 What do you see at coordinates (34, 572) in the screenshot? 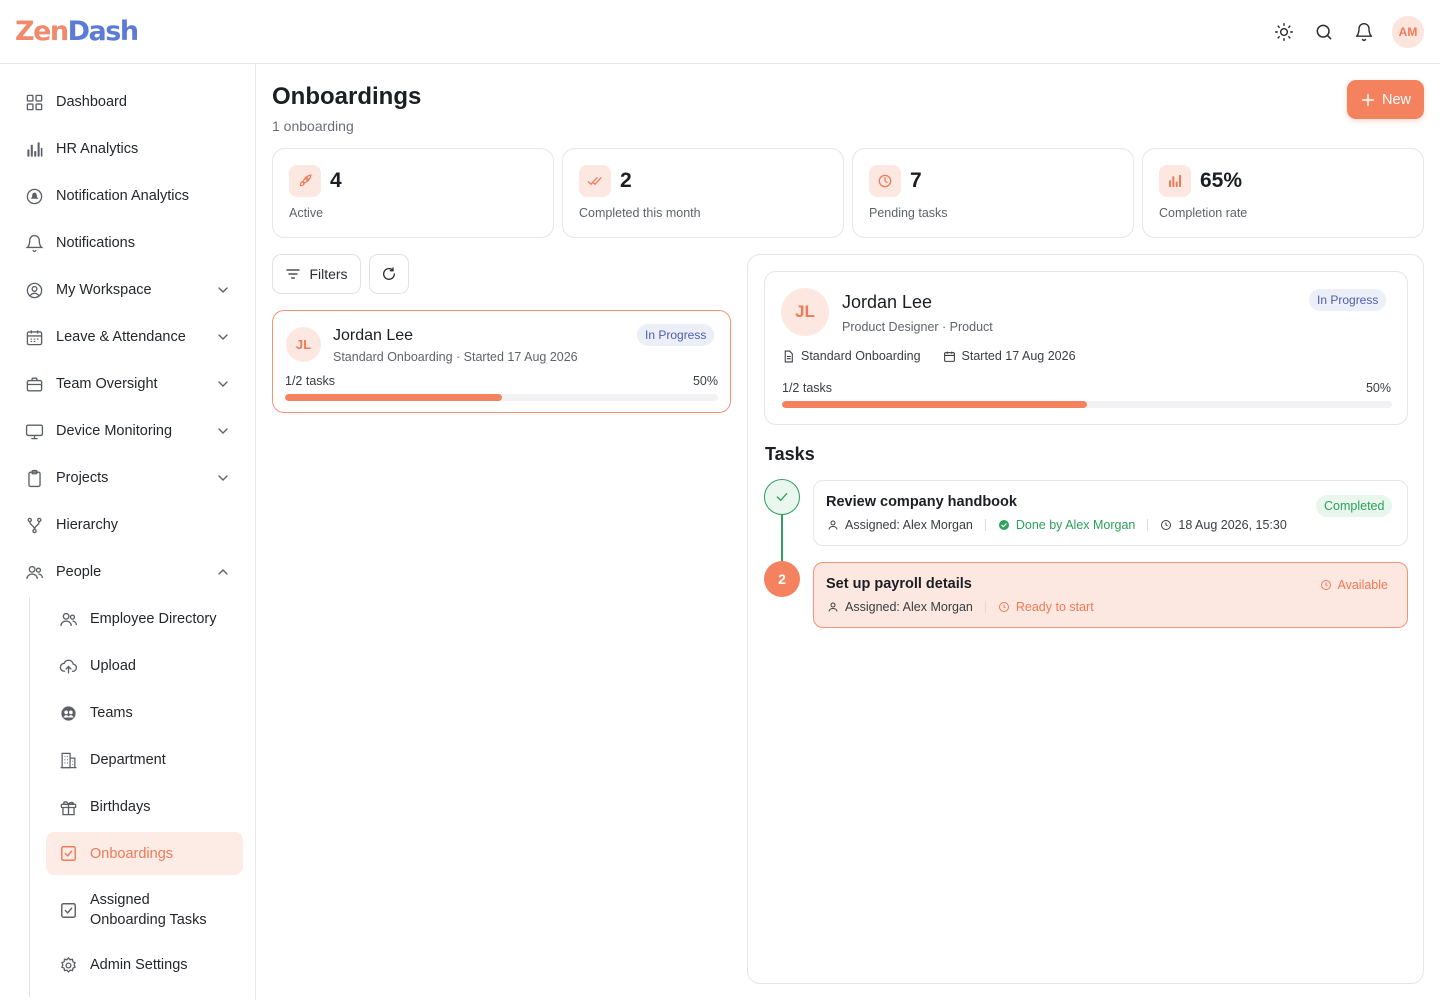
I see `users-icon` at bounding box center [34, 572].